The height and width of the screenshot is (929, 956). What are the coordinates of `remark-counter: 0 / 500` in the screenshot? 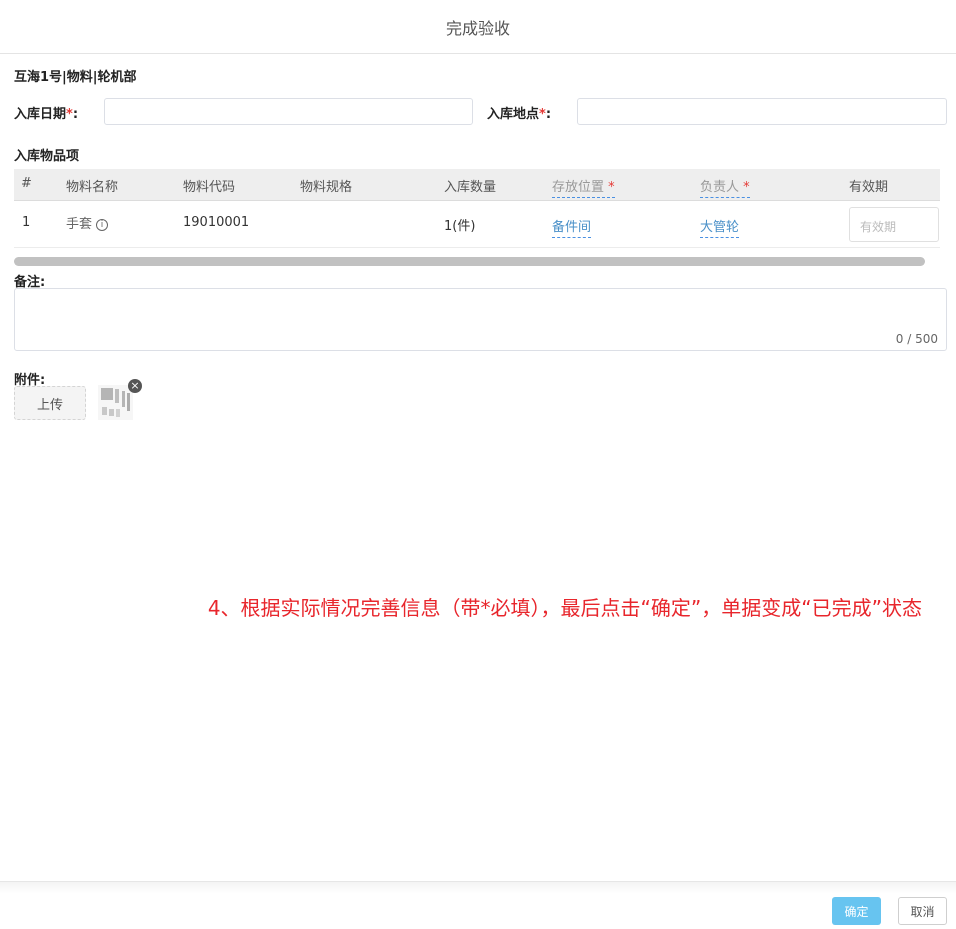 It's located at (916, 339).